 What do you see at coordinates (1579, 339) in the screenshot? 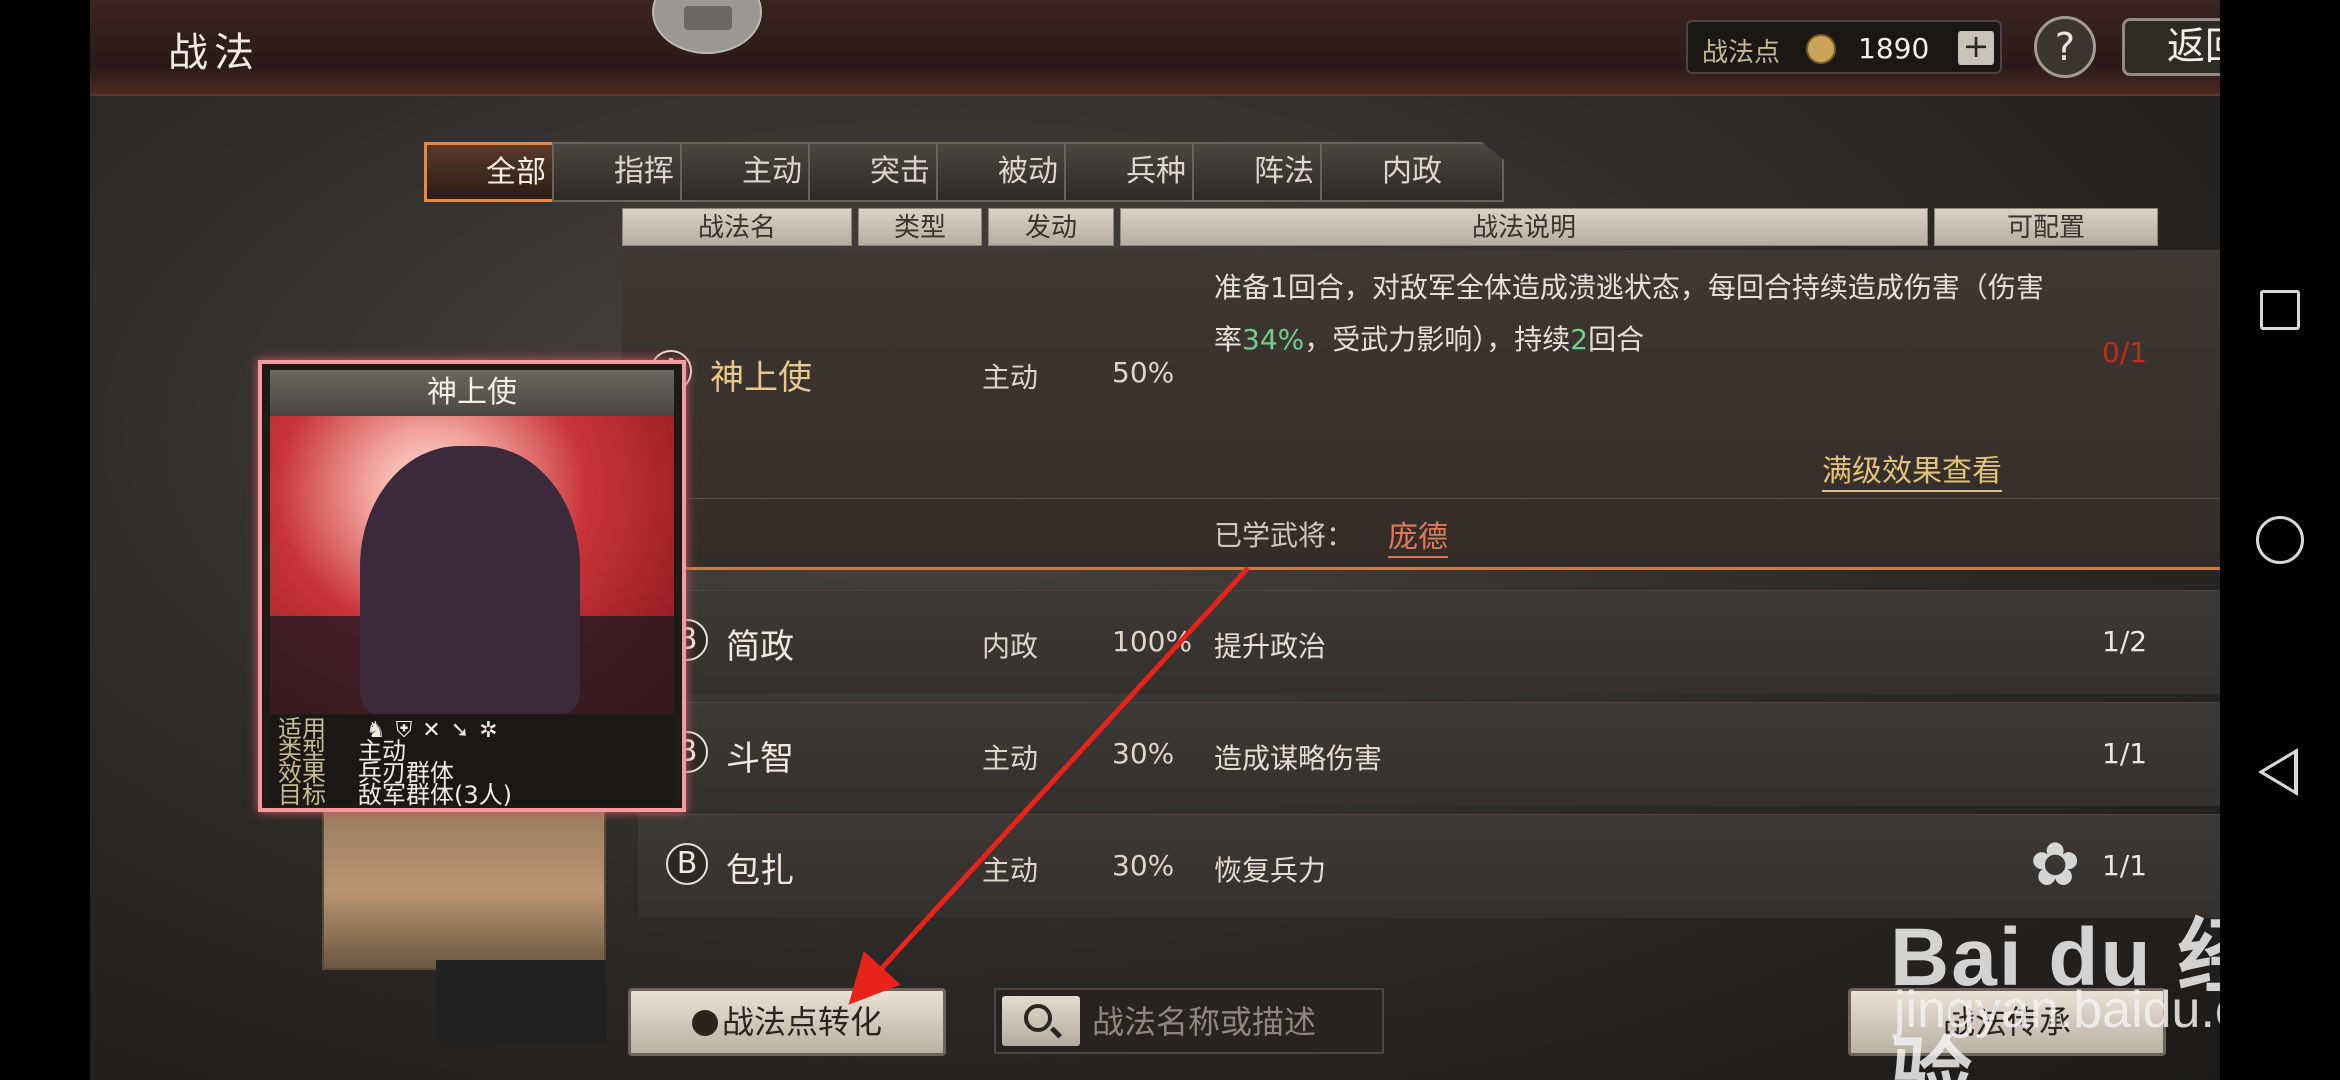
I see `desc-highlight-turns: 2` at bounding box center [1579, 339].